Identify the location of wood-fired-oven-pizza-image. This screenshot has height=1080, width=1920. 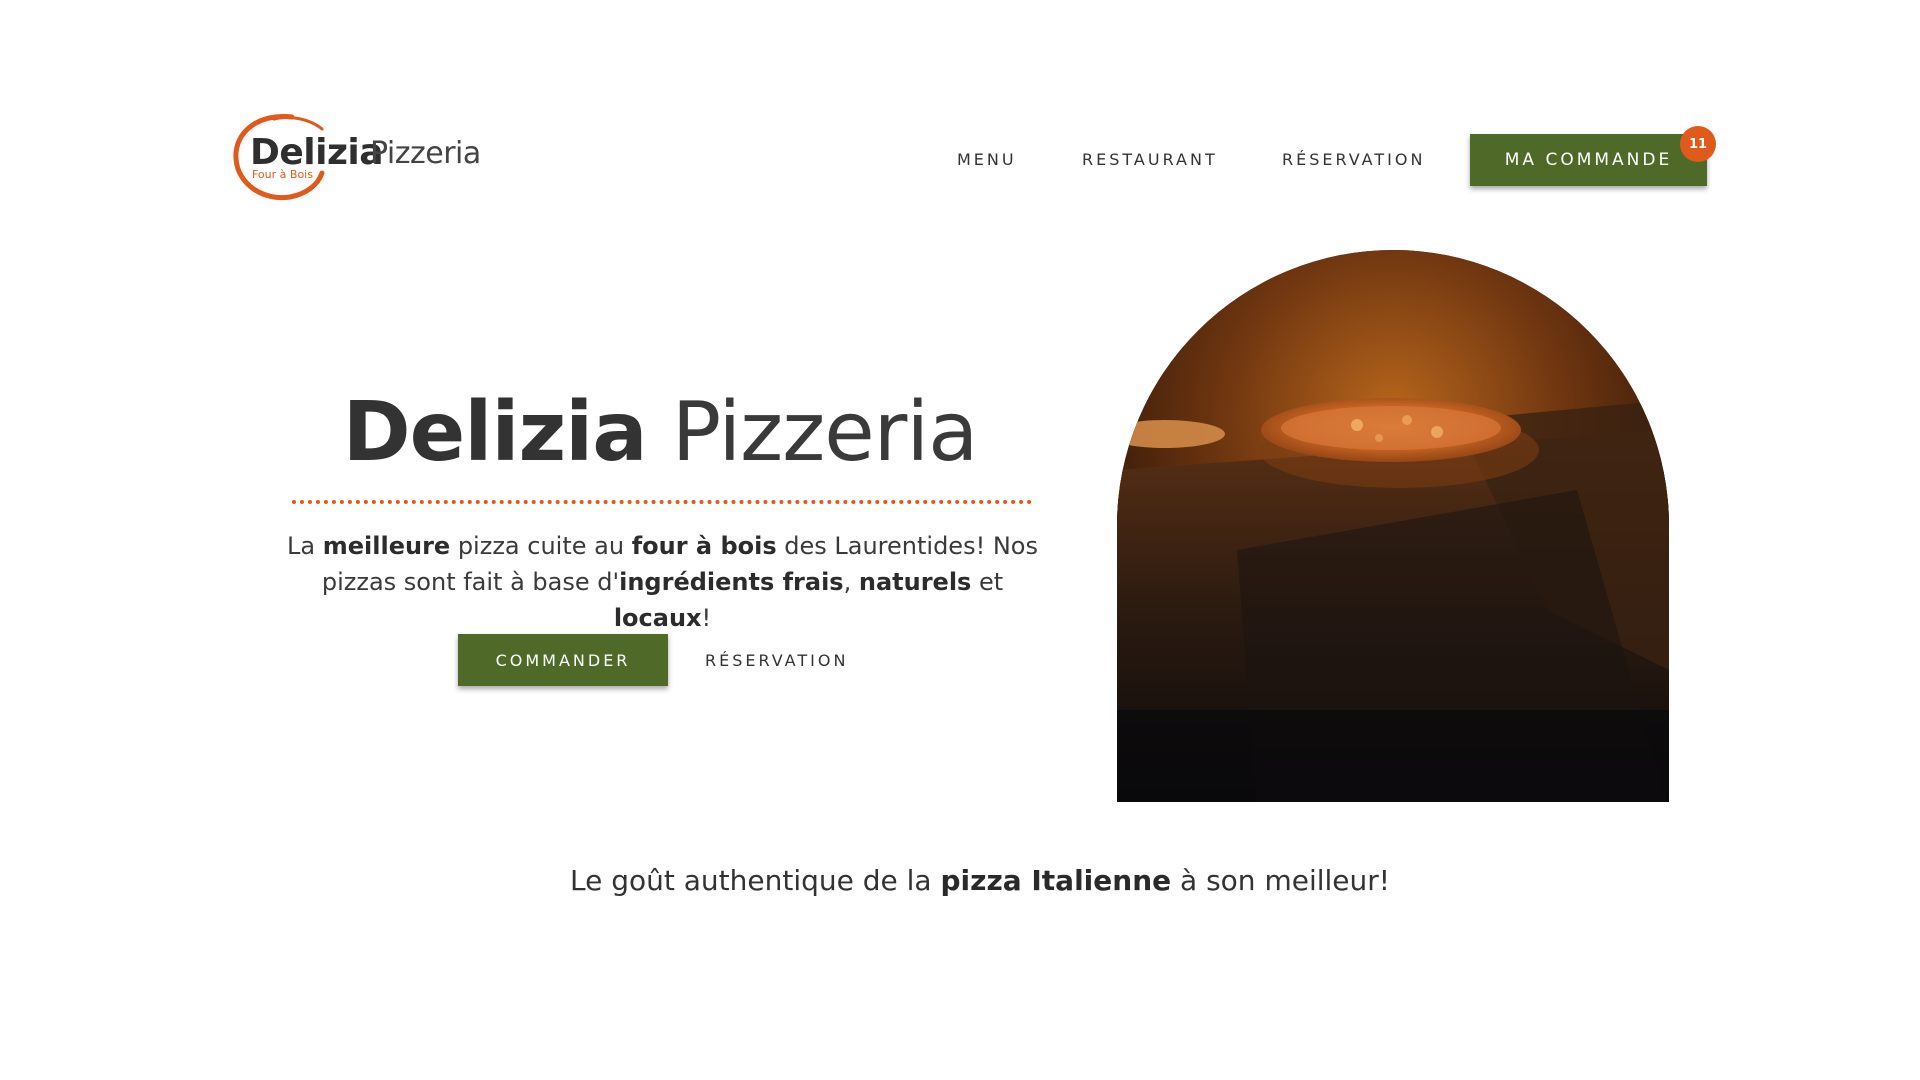
(1393, 526).